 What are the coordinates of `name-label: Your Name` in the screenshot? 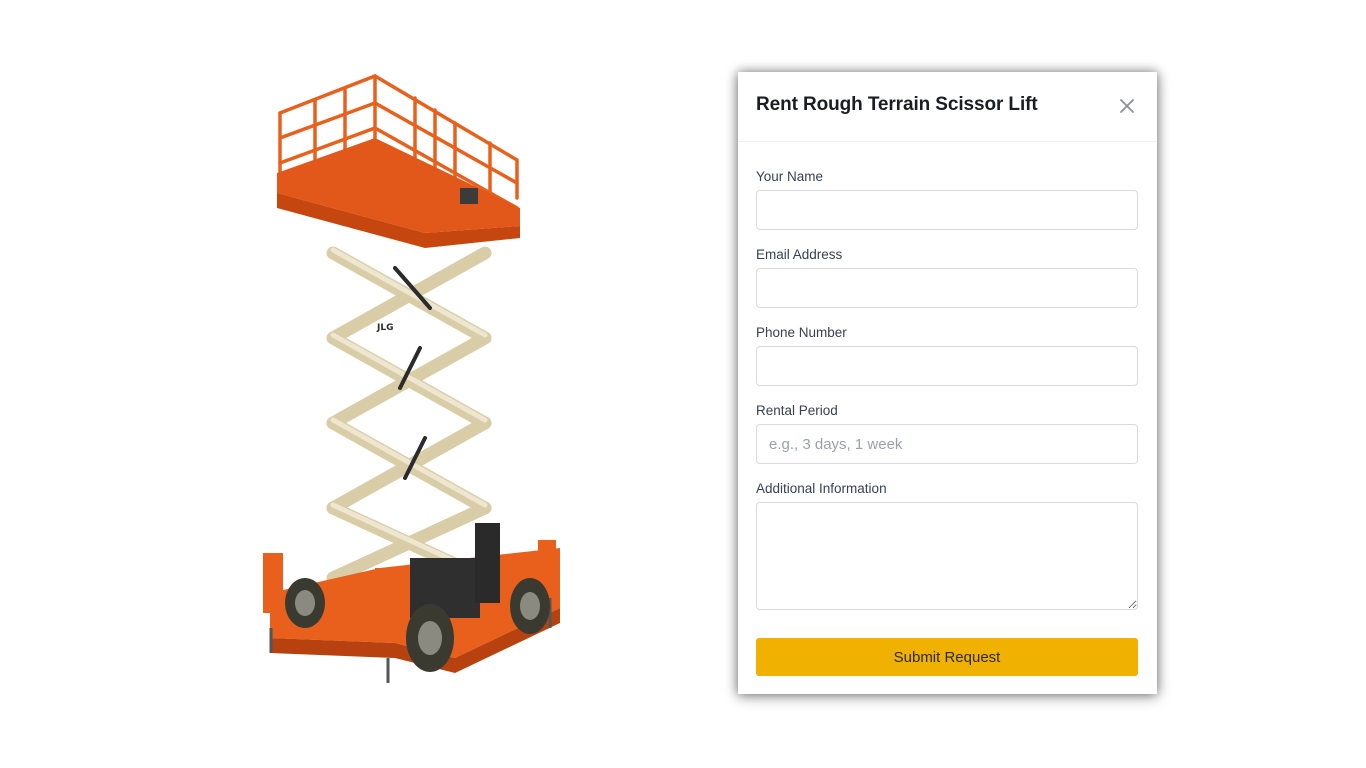 It's located at (790, 176).